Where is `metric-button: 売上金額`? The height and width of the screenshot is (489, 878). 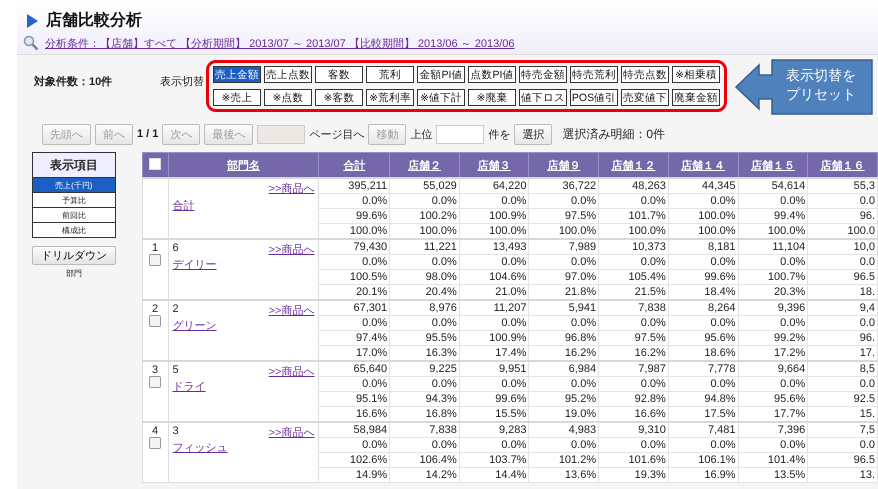
metric-button: 売上金額 is located at coordinates (237, 74).